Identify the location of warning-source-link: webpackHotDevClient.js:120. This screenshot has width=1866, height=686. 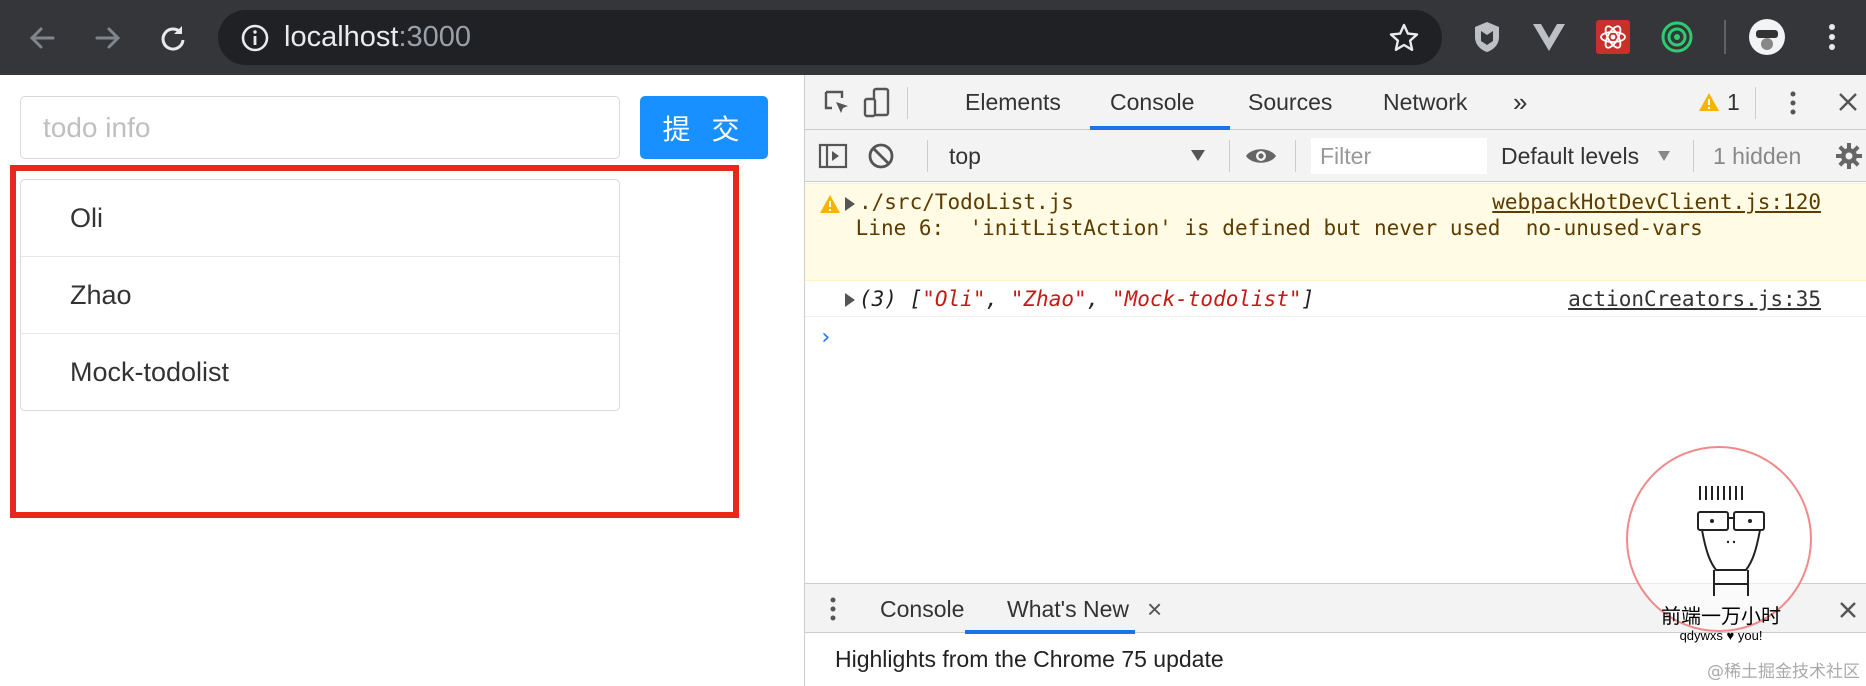
(1656, 202).